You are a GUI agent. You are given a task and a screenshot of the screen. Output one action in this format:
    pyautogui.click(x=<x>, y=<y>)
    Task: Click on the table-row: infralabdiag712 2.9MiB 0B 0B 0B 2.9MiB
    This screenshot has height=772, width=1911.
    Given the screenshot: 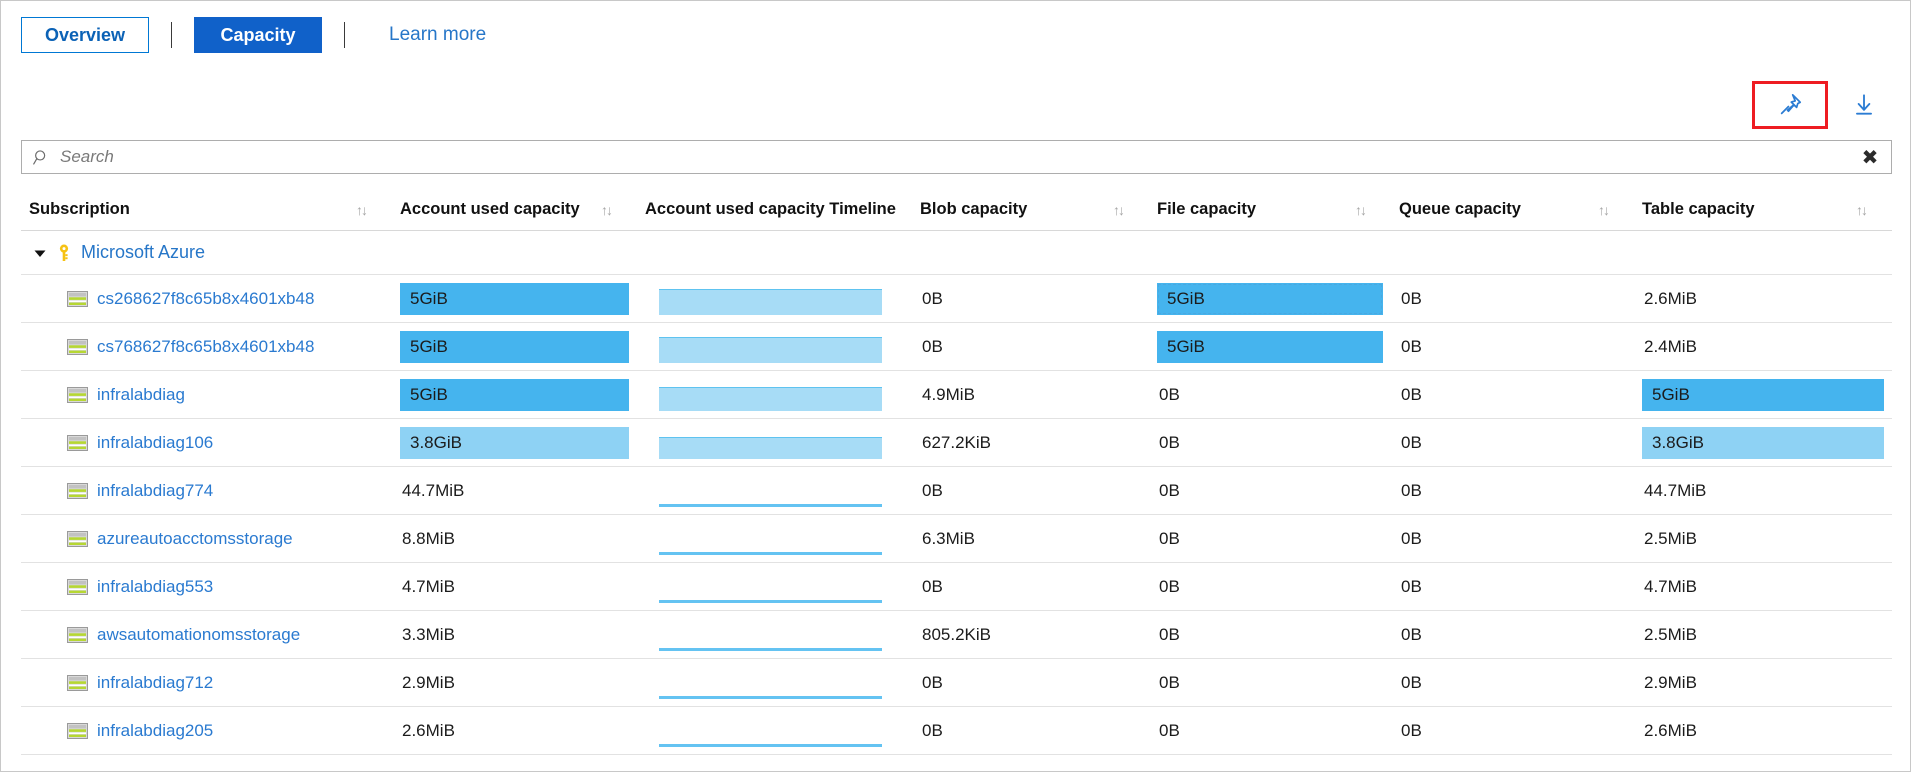 What is the action you would take?
    pyautogui.click(x=956, y=683)
    